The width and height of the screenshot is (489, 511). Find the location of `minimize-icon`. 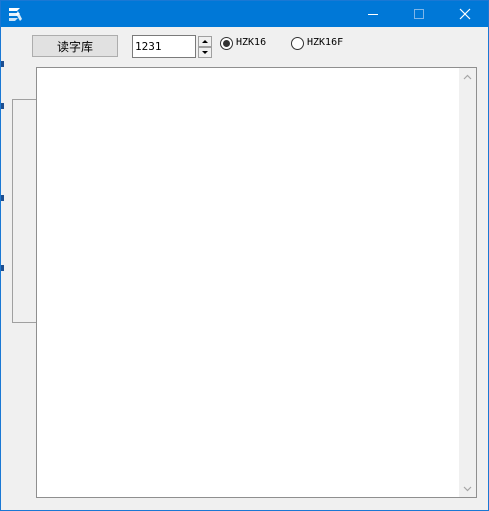

minimize-icon is located at coordinates (373, 14).